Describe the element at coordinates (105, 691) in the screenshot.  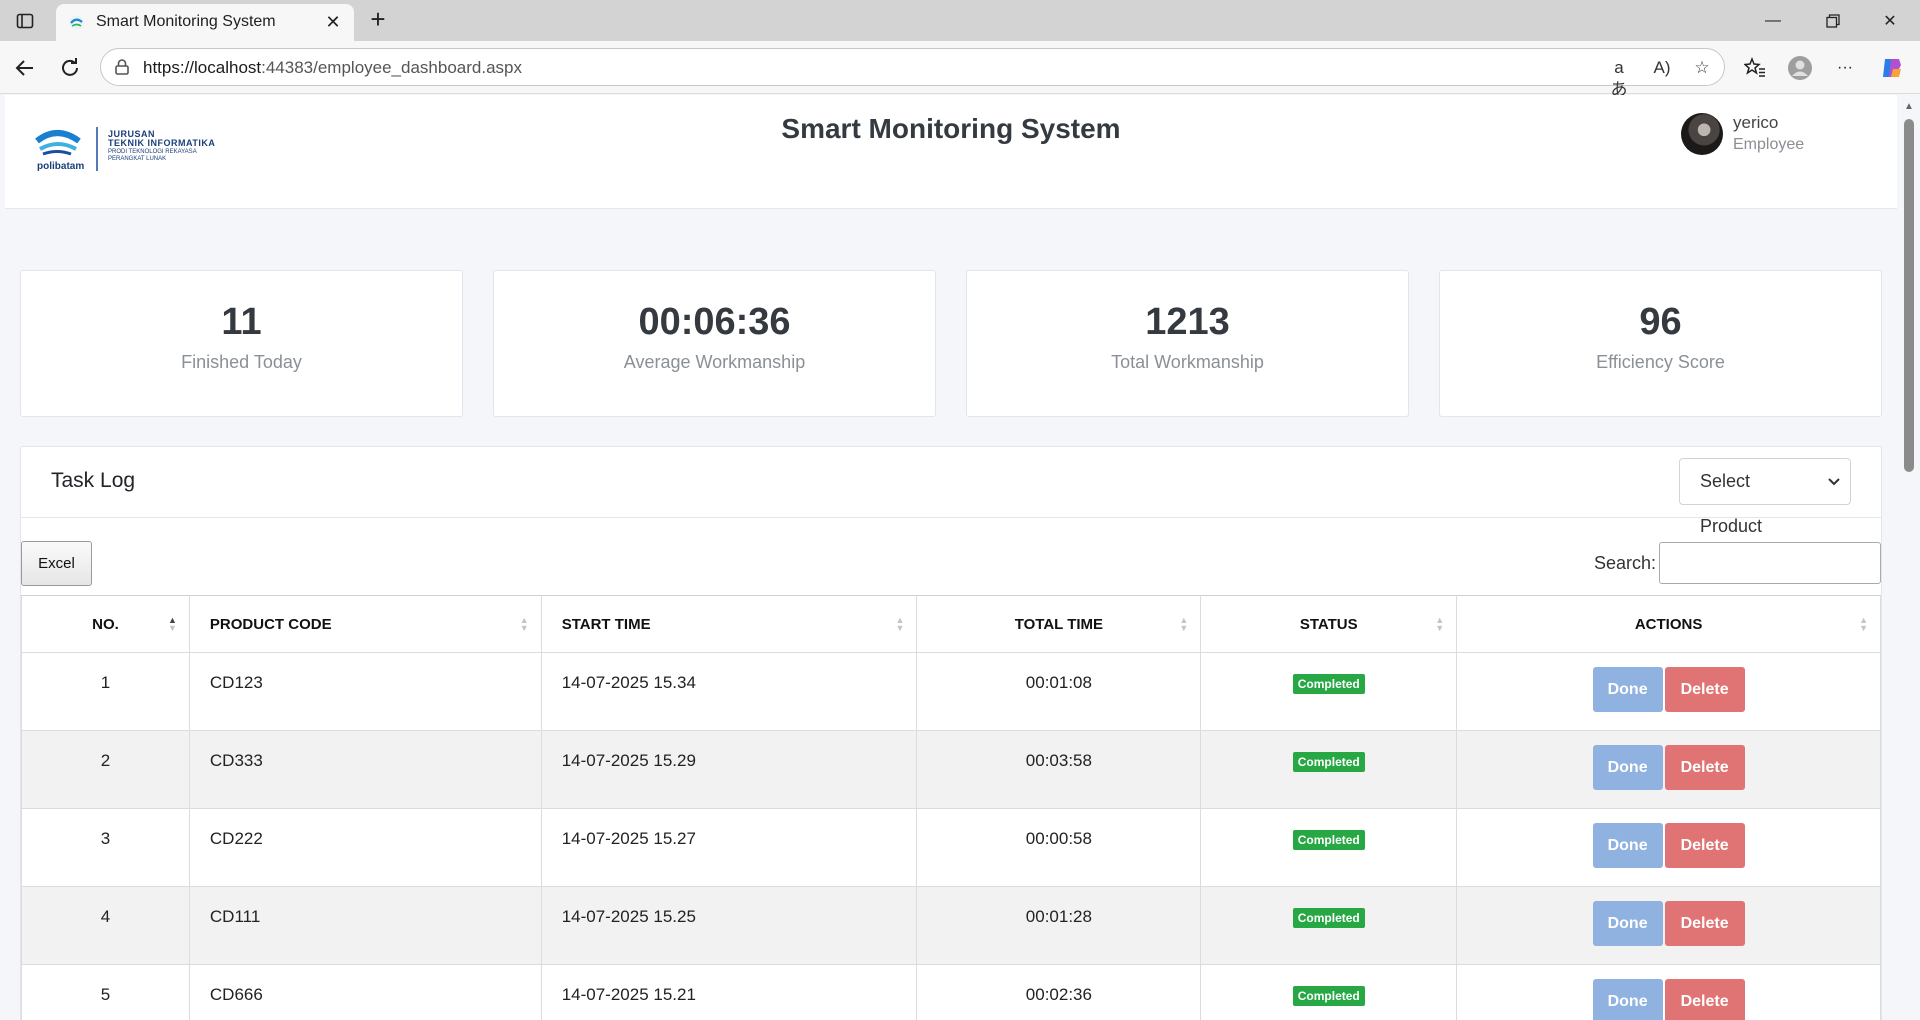
I see `cell-no: 1` at that location.